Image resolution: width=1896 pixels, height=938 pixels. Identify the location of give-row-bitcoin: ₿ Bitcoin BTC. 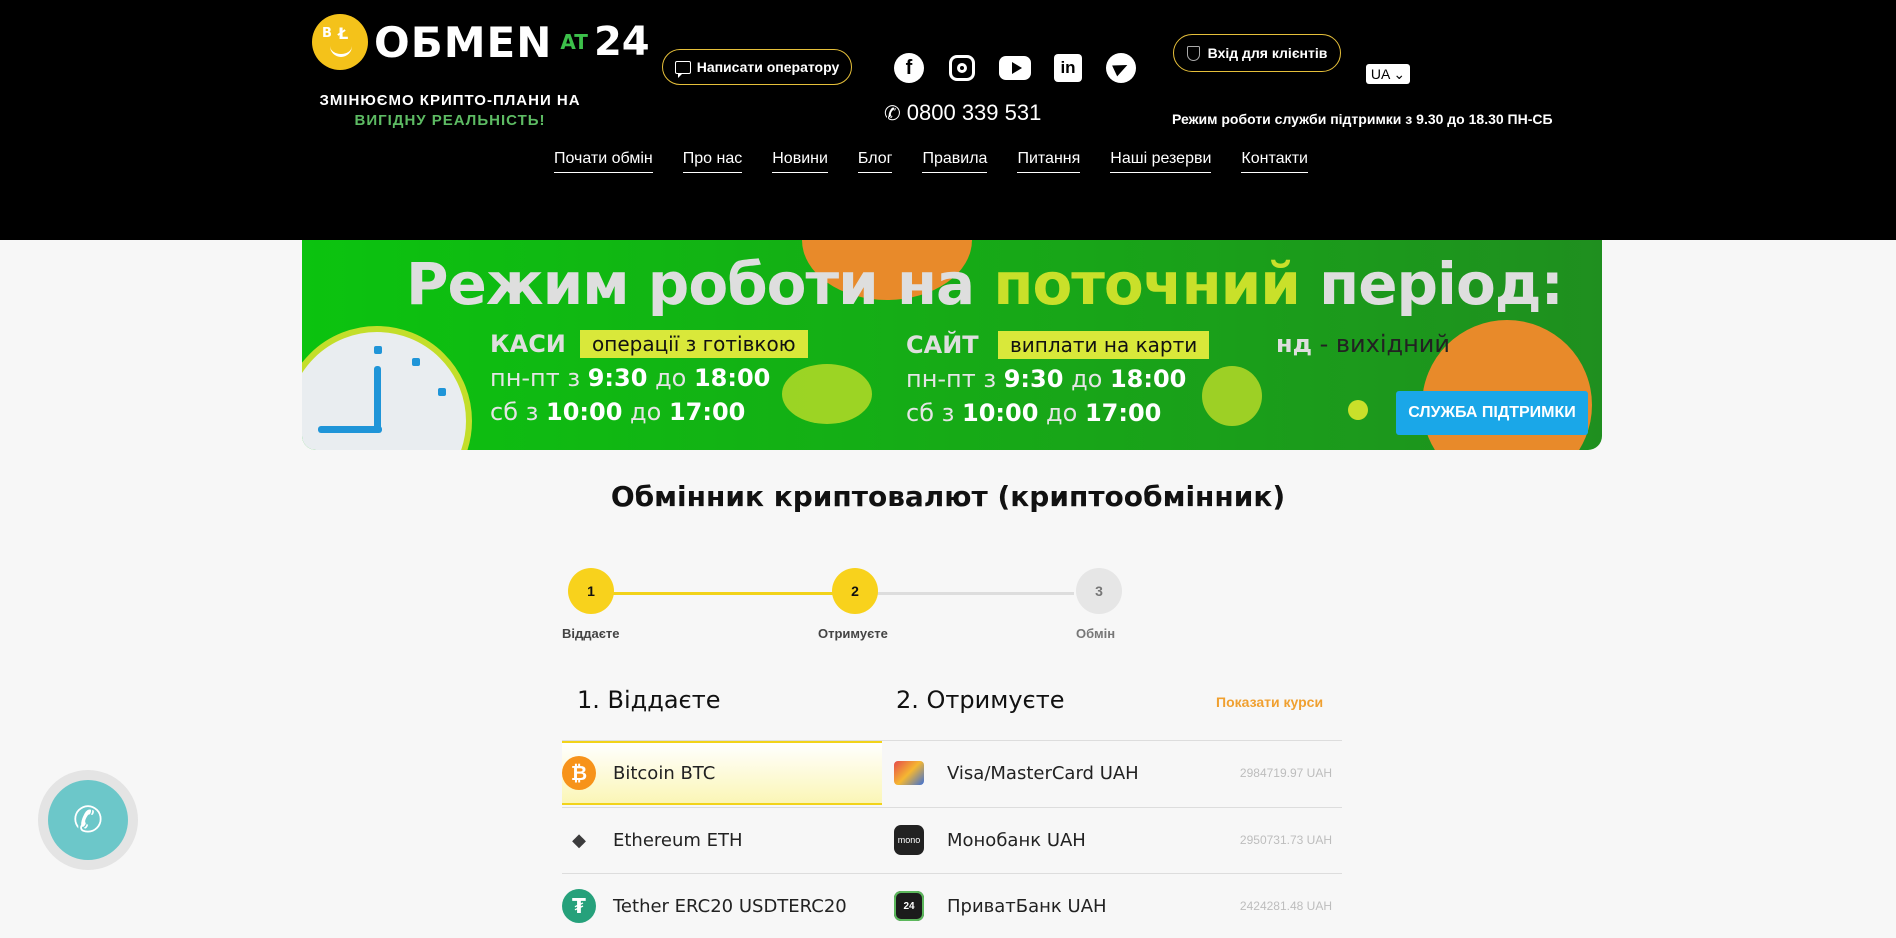
(722, 773).